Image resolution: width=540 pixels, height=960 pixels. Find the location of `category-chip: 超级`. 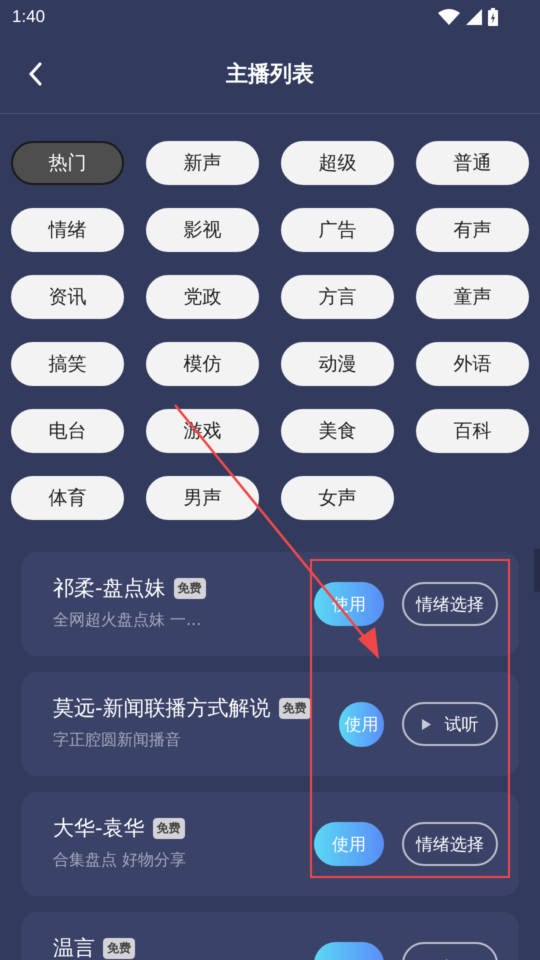

category-chip: 超级 is located at coordinates (337, 163).